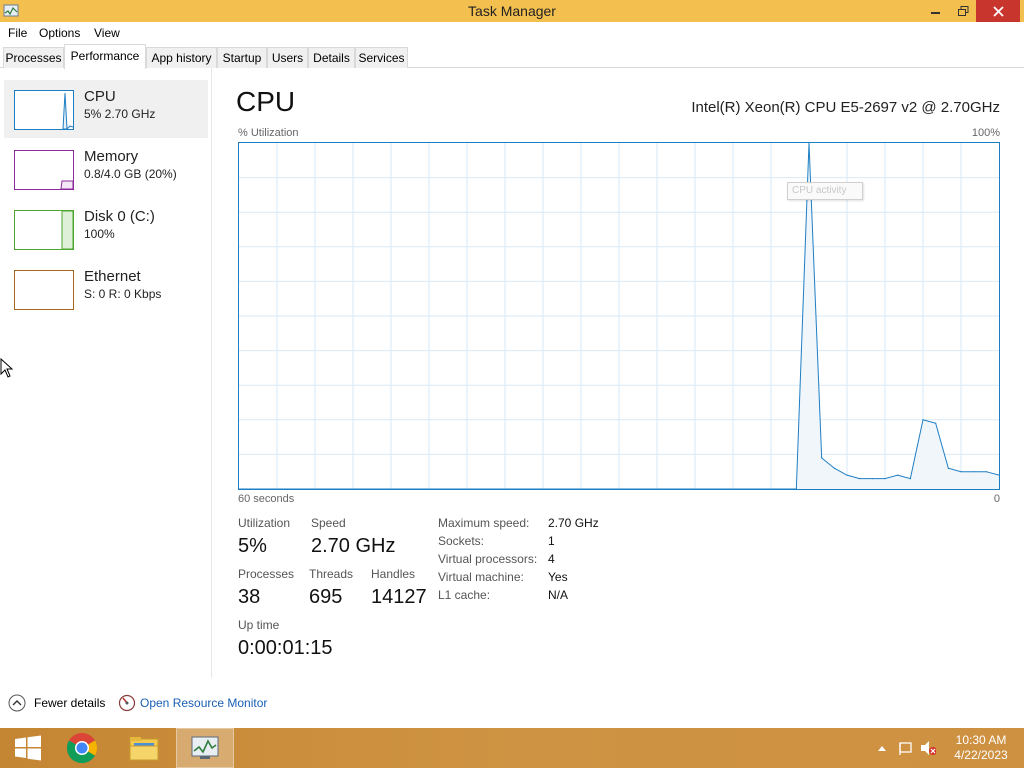 The width and height of the screenshot is (1024, 768). What do you see at coordinates (266, 574) in the screenshot?
I see `processes-label: Processes` at bounding box center [266, 574].